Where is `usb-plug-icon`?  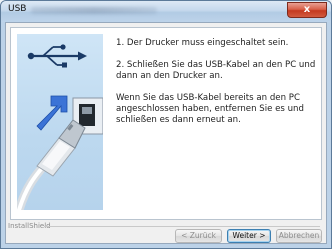 usb-plug-icon is located at coordinates (50, 167).